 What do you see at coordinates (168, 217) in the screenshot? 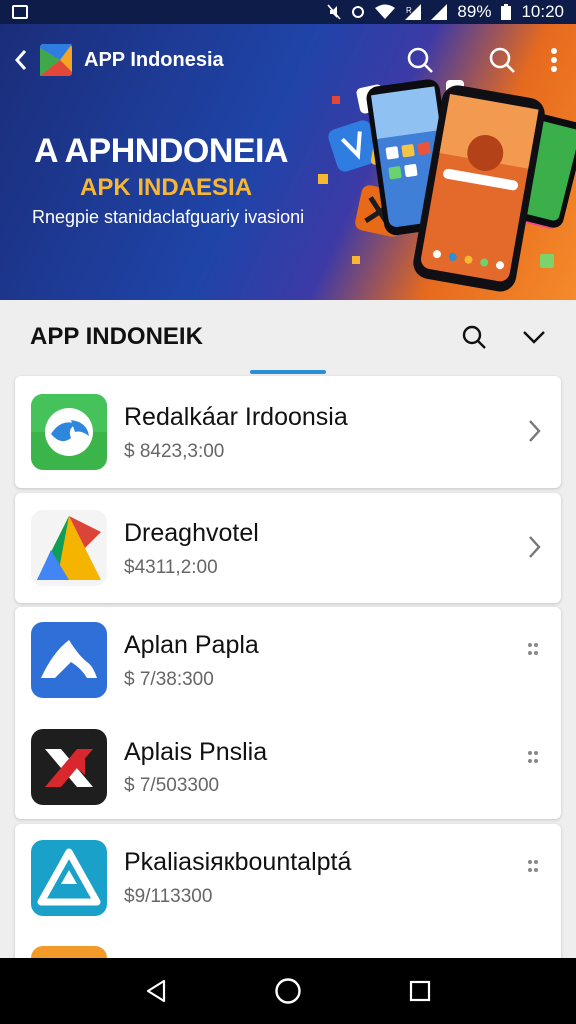
I see `hero-tagline: Rnegpie stanidaclafguariy ivasioni` at bounding box center [168, 217].